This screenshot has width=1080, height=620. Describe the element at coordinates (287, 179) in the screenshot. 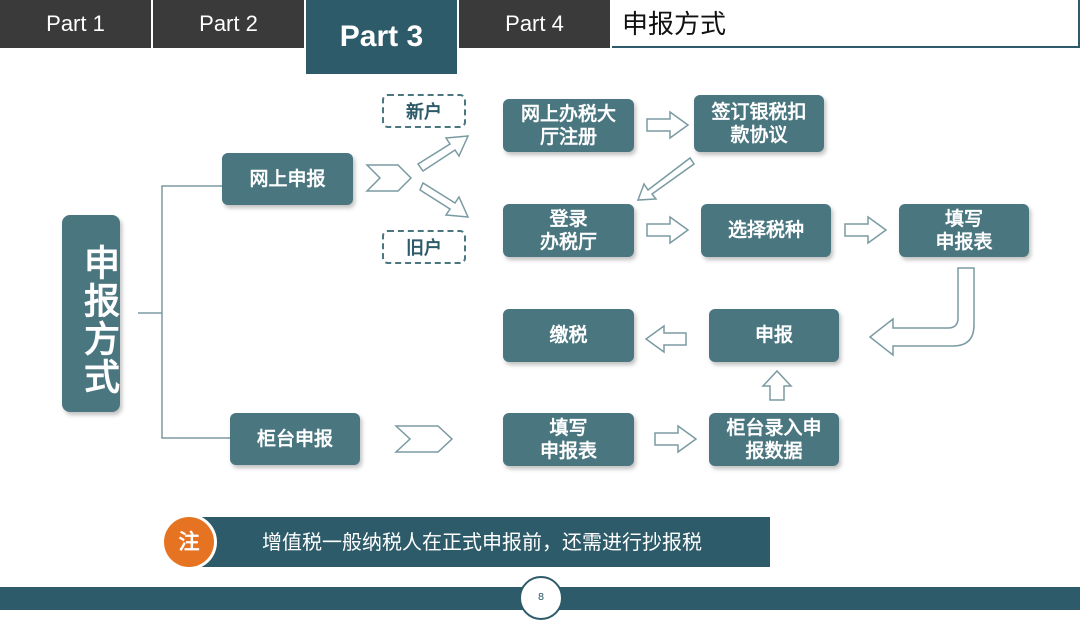

I see `node-online-declaration: 网上申报` at that location.